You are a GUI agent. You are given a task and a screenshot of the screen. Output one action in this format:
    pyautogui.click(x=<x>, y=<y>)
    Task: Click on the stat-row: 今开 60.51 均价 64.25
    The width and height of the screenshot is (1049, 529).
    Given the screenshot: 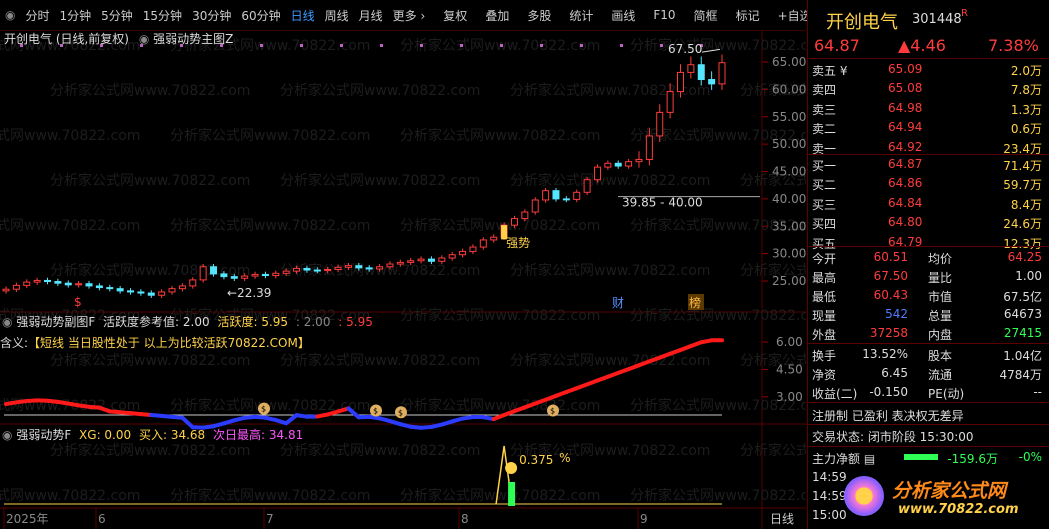 What is the action you would take?
    pyautogui.click(x=928, y=257)
    